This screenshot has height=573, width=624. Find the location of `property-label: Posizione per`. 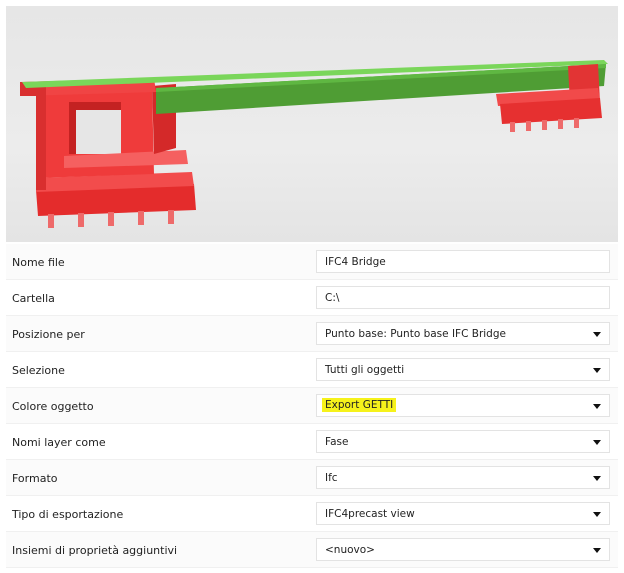

property-label: Posizione per is located at coordinates (48, 334).